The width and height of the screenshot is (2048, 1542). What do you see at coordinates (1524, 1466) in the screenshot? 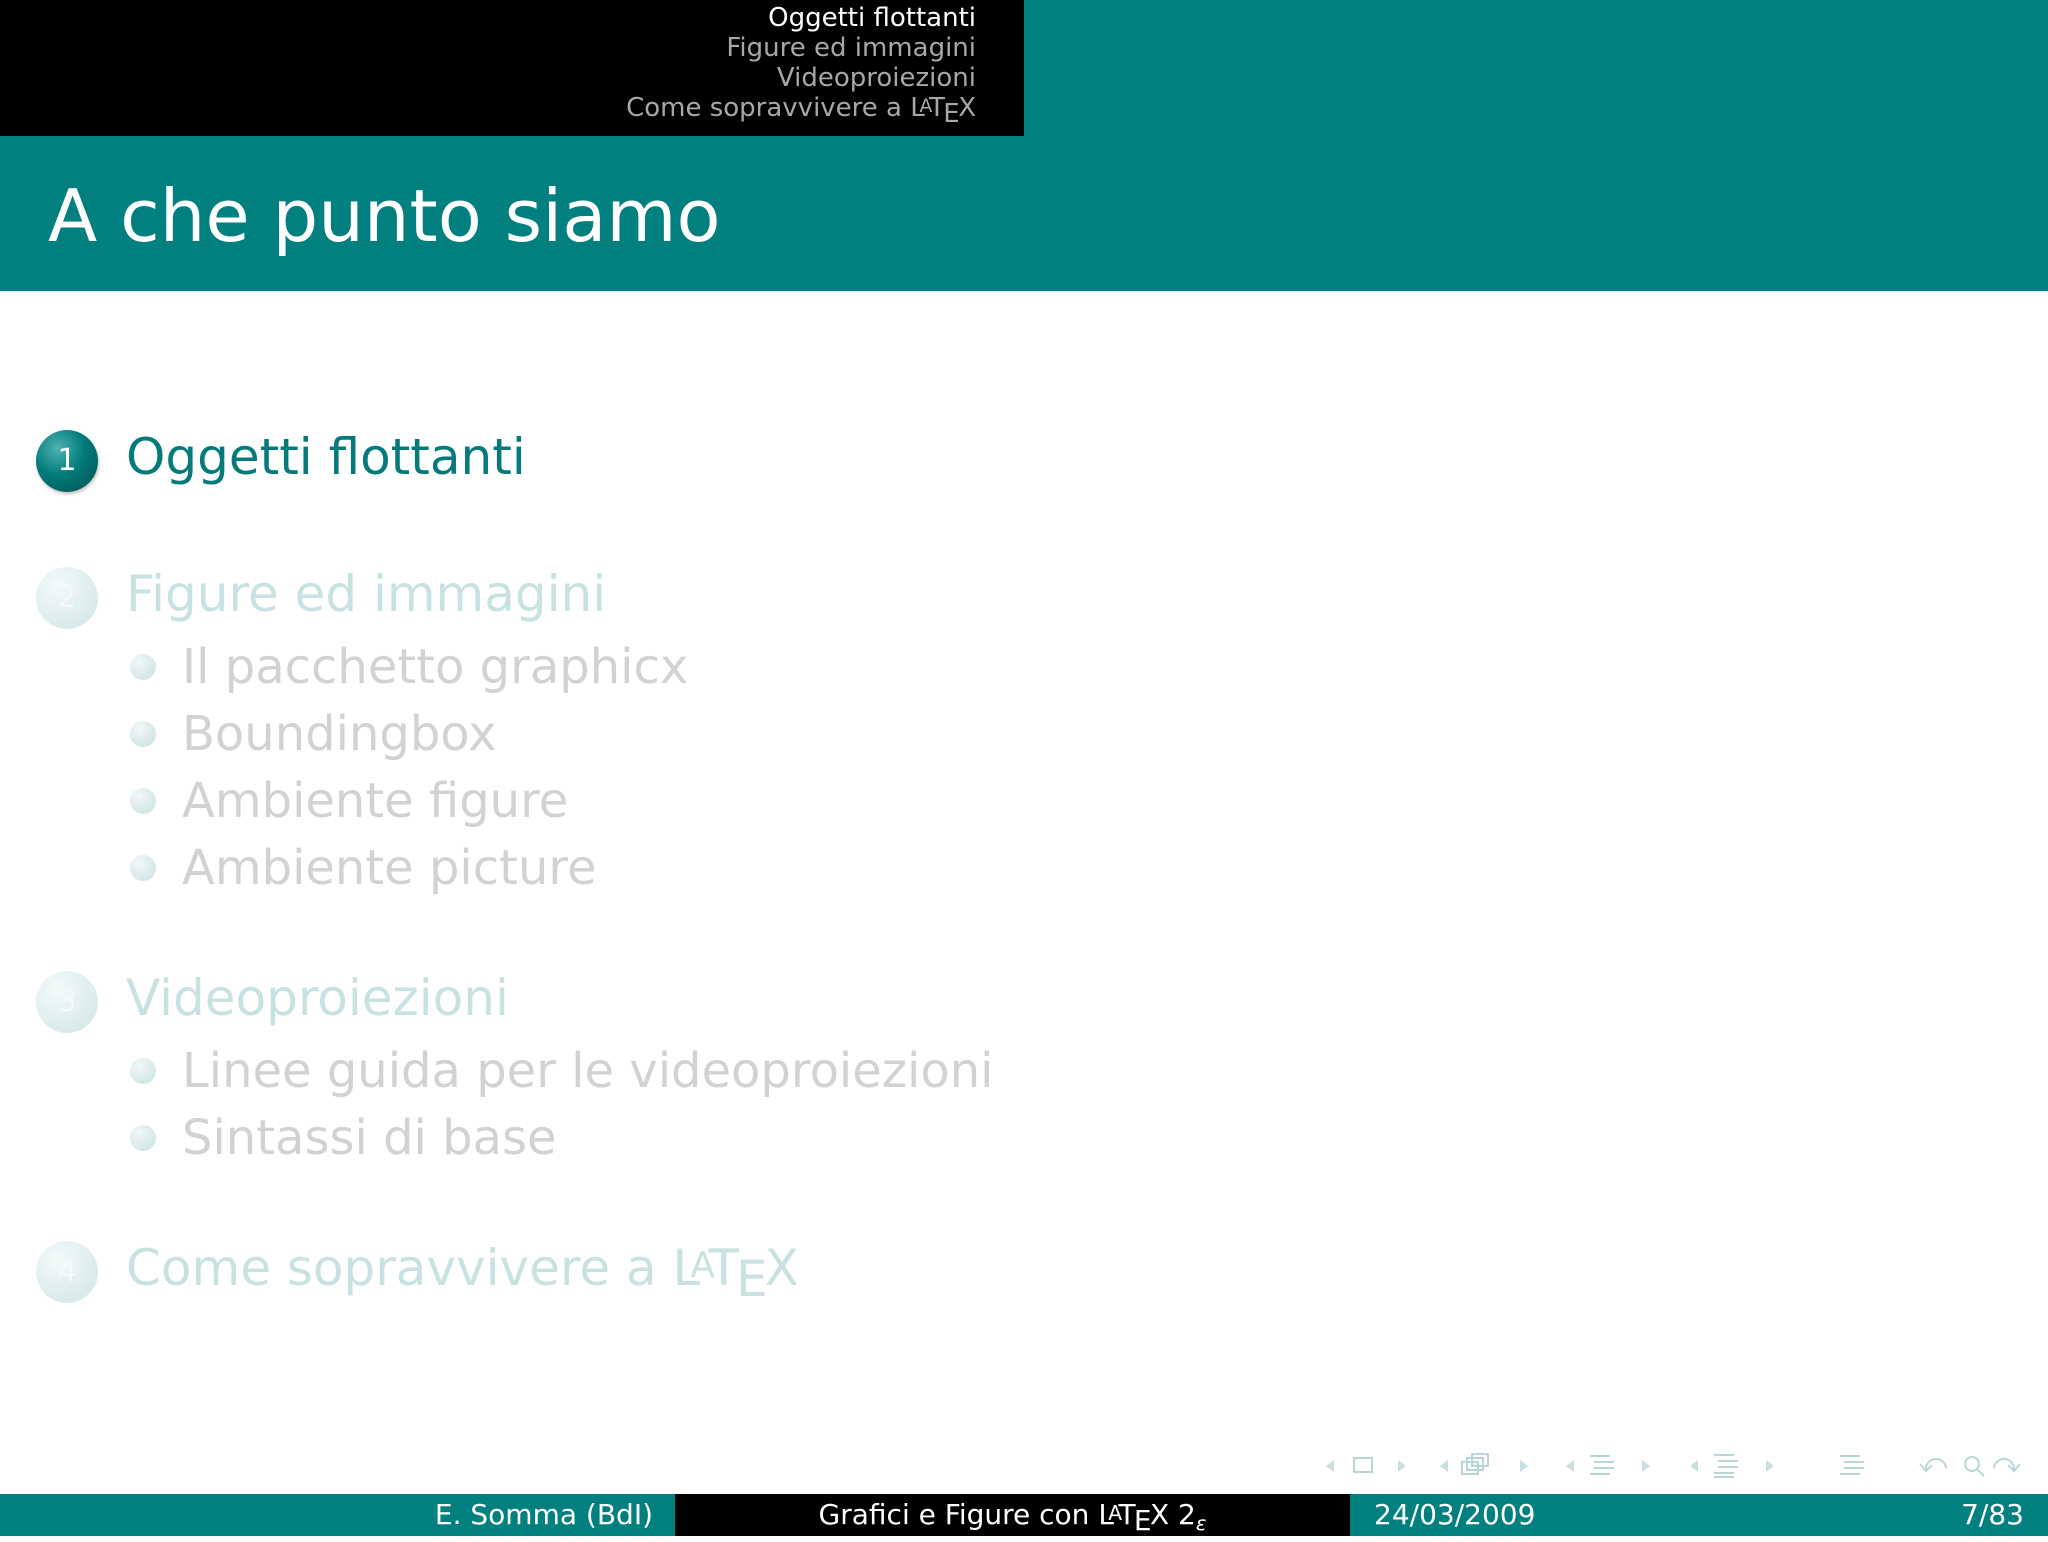
I see `nav-subsection-next-icon` at bounding box center [1524, 1466].